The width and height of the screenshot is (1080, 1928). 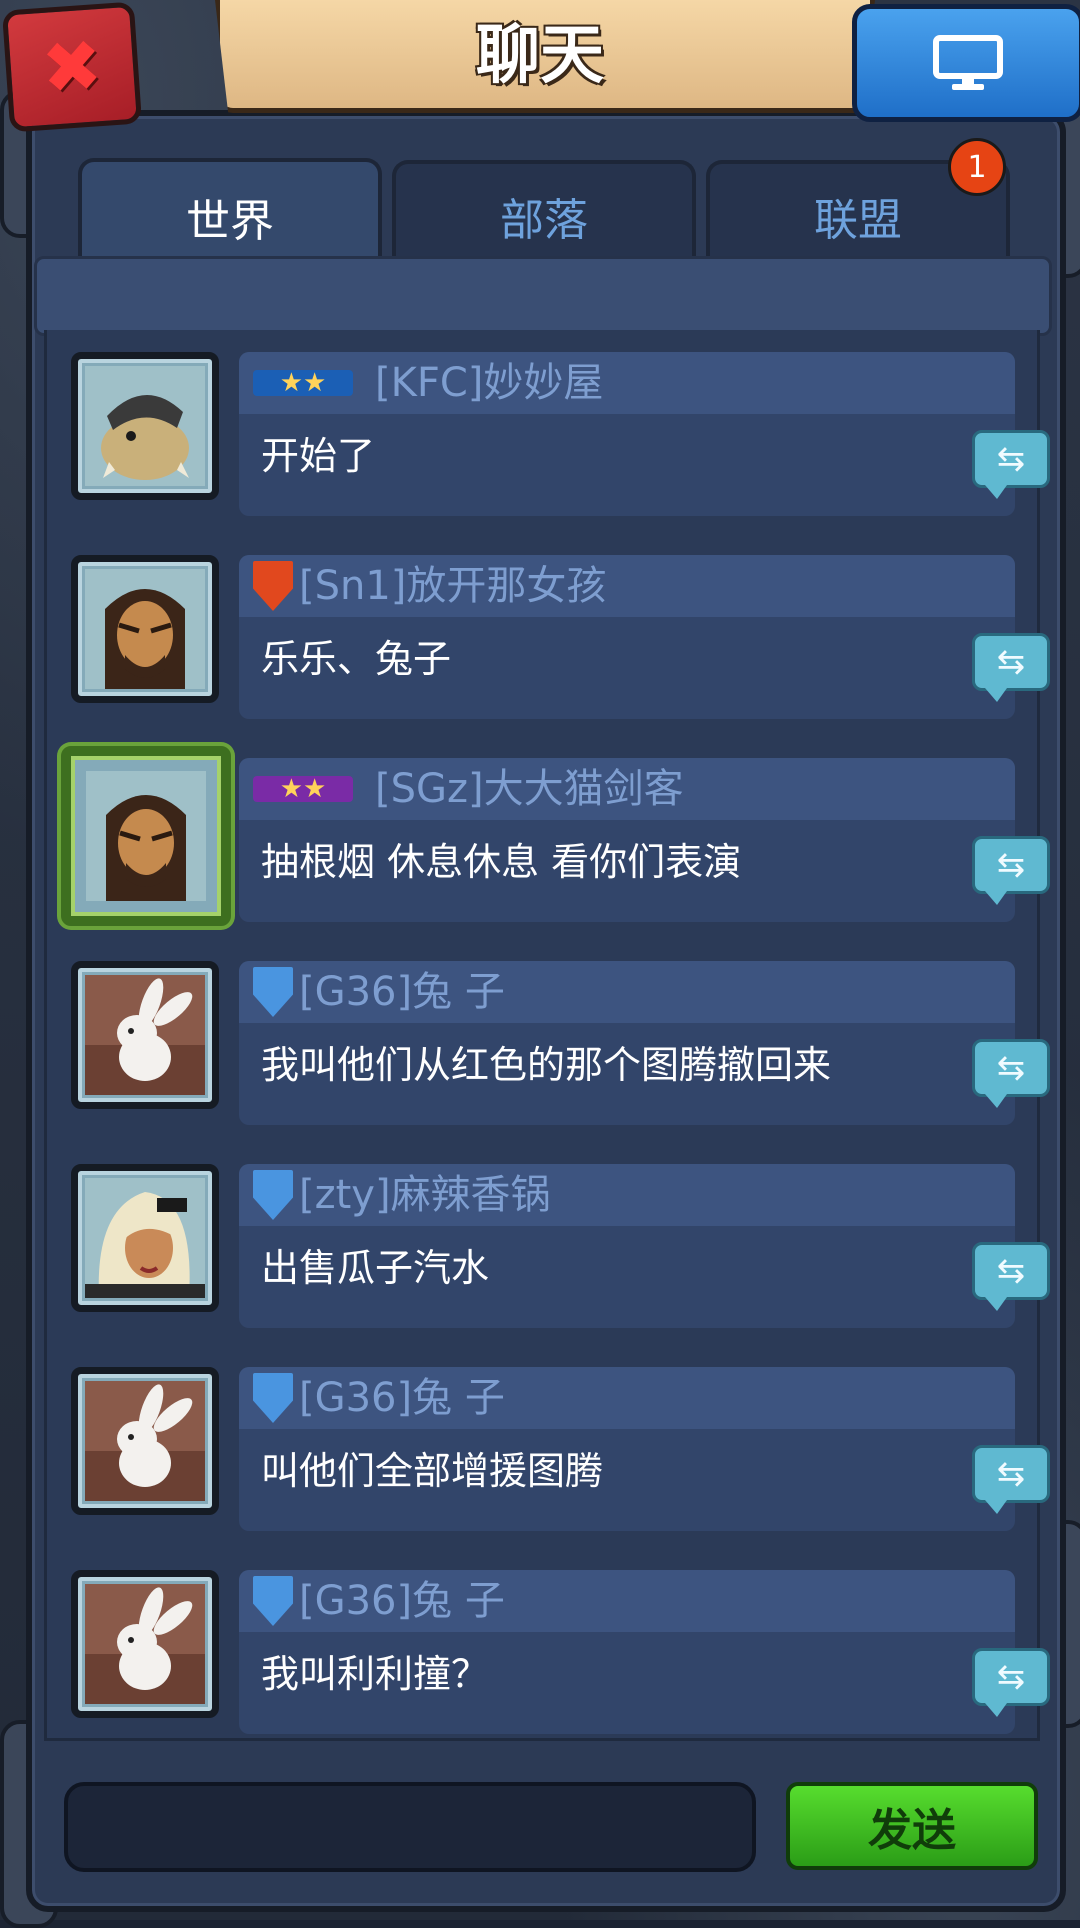 I want to click on tab-world: 世界, so click(x=230, y=215).